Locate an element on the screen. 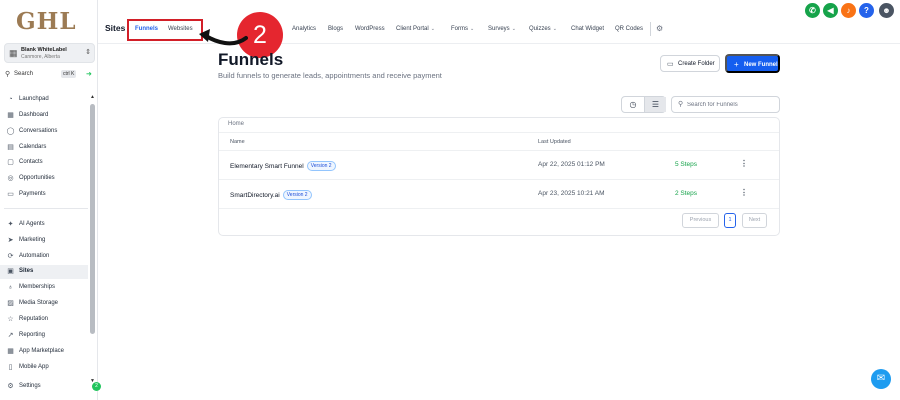 This screenshot has width=900, height=400. sidebar-item-label: Opportunities is located at coordinates (37, 178).